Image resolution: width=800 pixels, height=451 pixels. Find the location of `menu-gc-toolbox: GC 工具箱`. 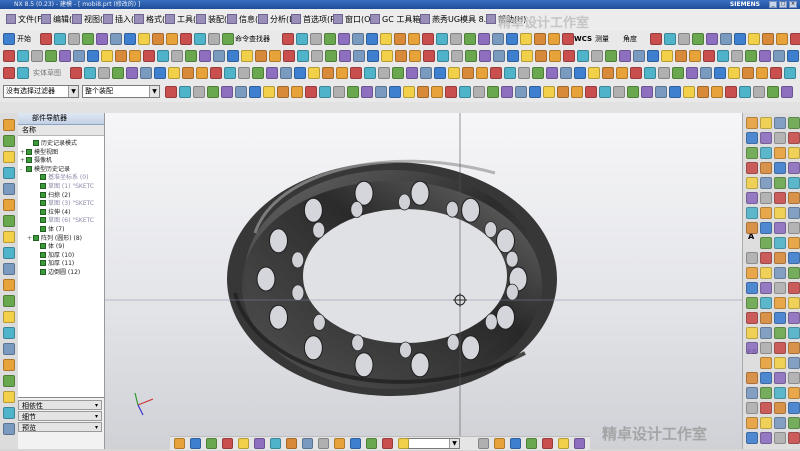

menu-gc-toolbox: GC 工具箱 is located at coordinates (395, 20).